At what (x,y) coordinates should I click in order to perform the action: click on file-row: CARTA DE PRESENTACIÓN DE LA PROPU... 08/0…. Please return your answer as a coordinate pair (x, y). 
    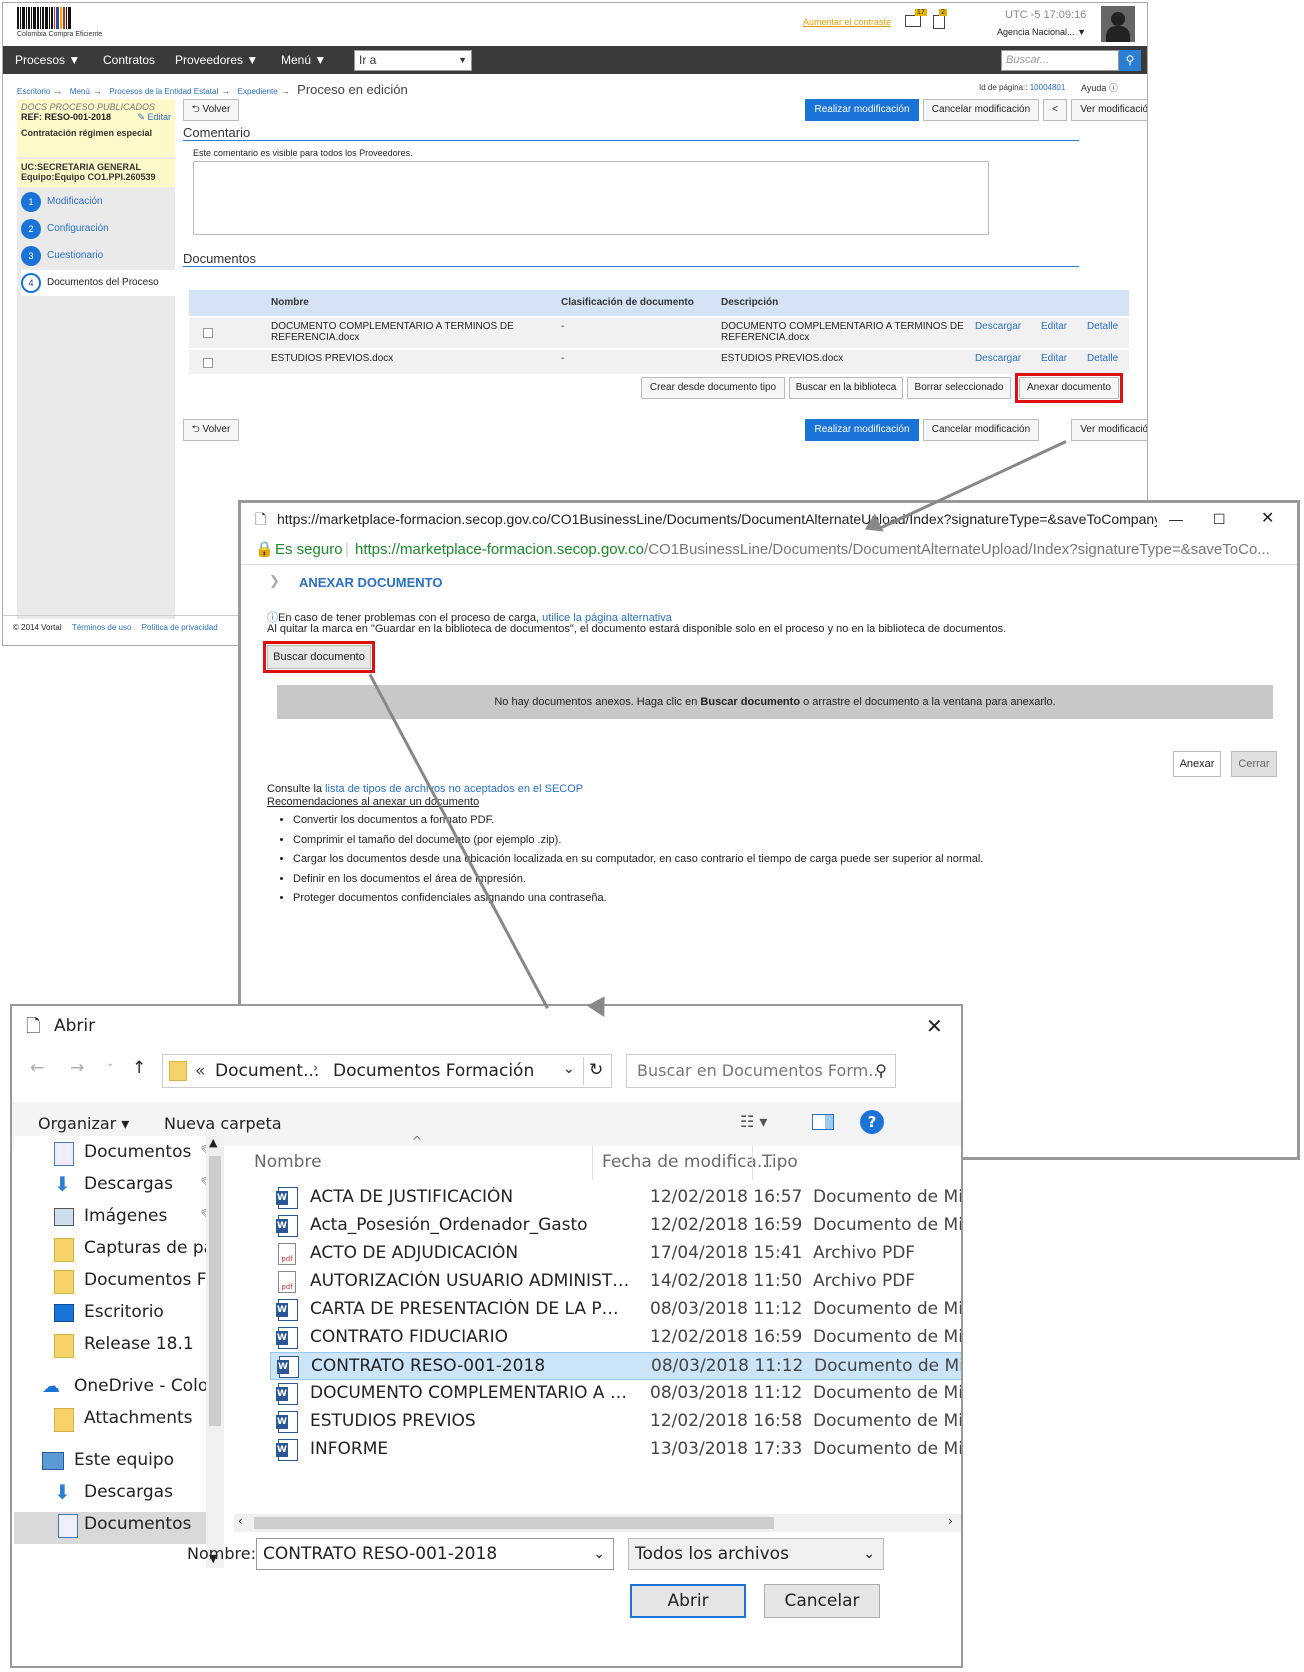
    Looking at the image, I should click on (615, 1310).